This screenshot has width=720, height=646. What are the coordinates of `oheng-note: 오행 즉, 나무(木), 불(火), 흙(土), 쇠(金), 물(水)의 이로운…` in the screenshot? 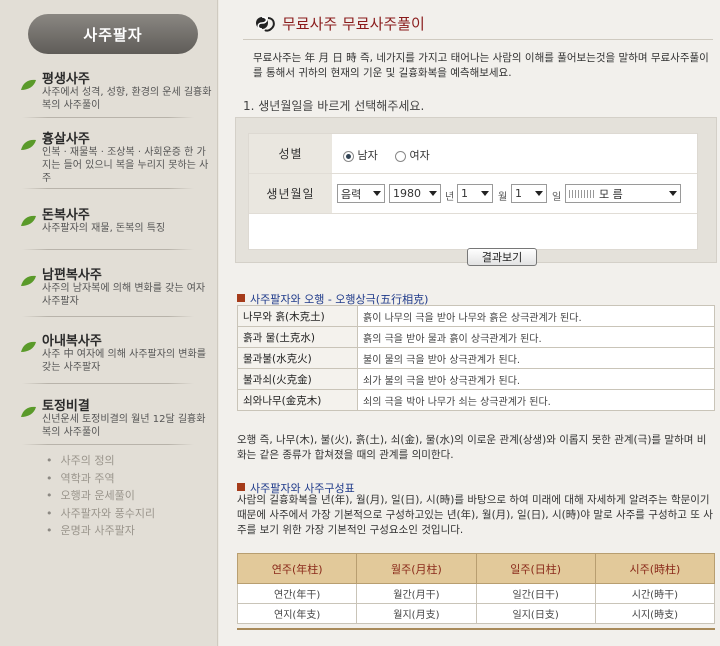 It's located at (472, 447).